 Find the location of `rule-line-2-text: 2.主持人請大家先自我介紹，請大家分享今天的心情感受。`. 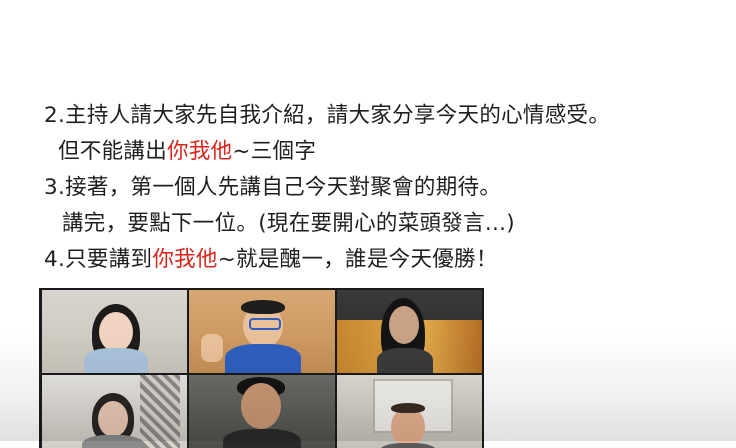

rule-line-2-text: 2.主持人請大家先自我介紹，請大家分享今天的心情感受。 is located at coordinates (327, 115).